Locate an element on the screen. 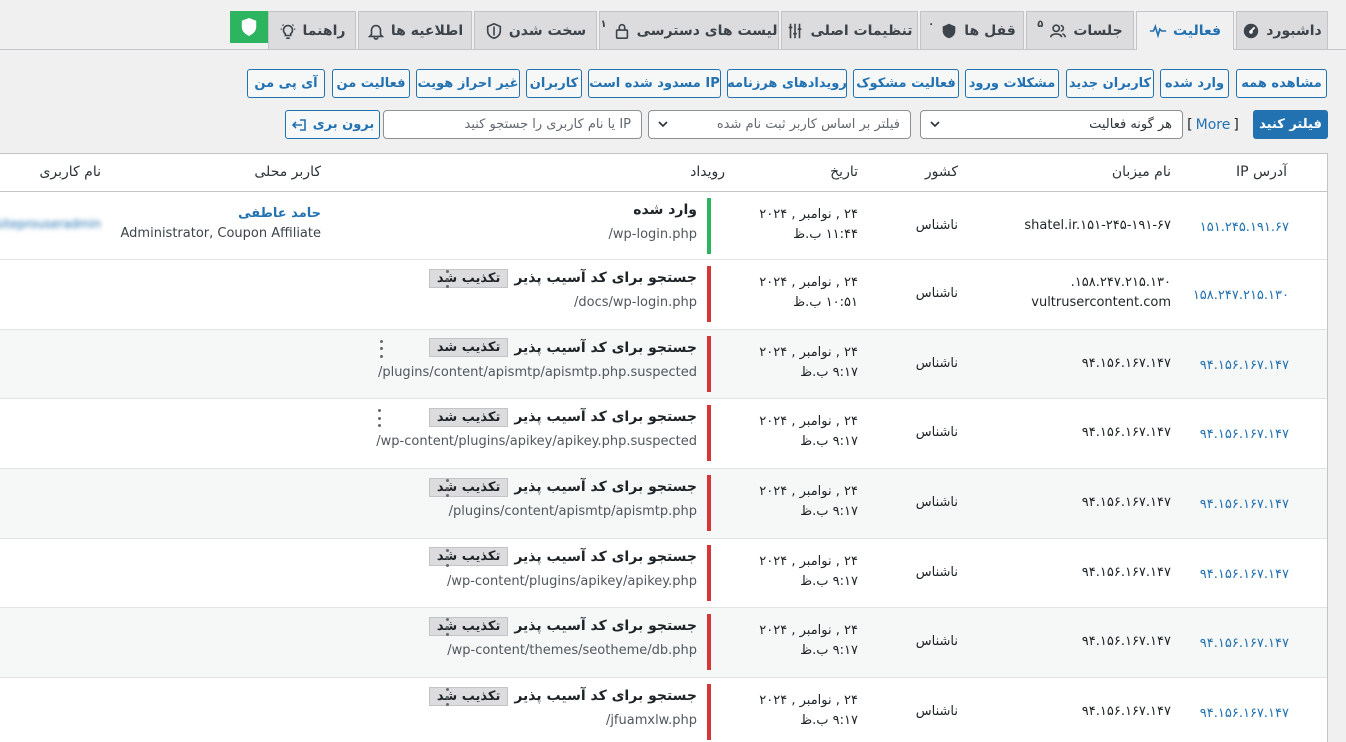 The width and height of the screenshot is (1346, 742). filter-users: کاربران is located at coordinates (554, 83).